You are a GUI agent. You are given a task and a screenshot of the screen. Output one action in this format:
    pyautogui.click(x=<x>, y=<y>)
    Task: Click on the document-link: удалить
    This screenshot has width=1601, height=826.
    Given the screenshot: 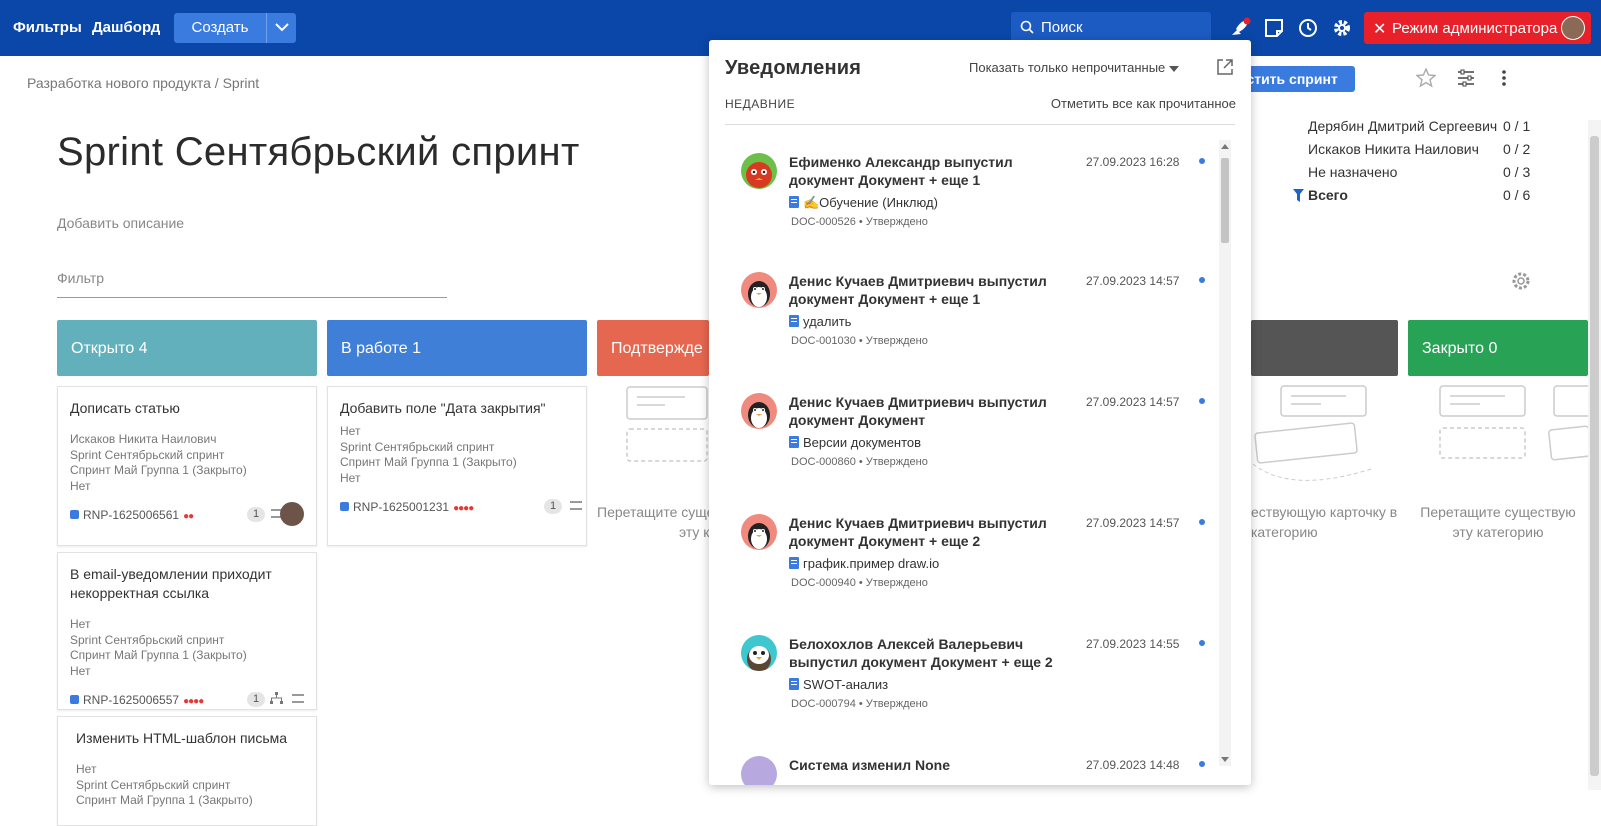 What is the action you would take?
    pyautogui.click(x=820, y=321)
    